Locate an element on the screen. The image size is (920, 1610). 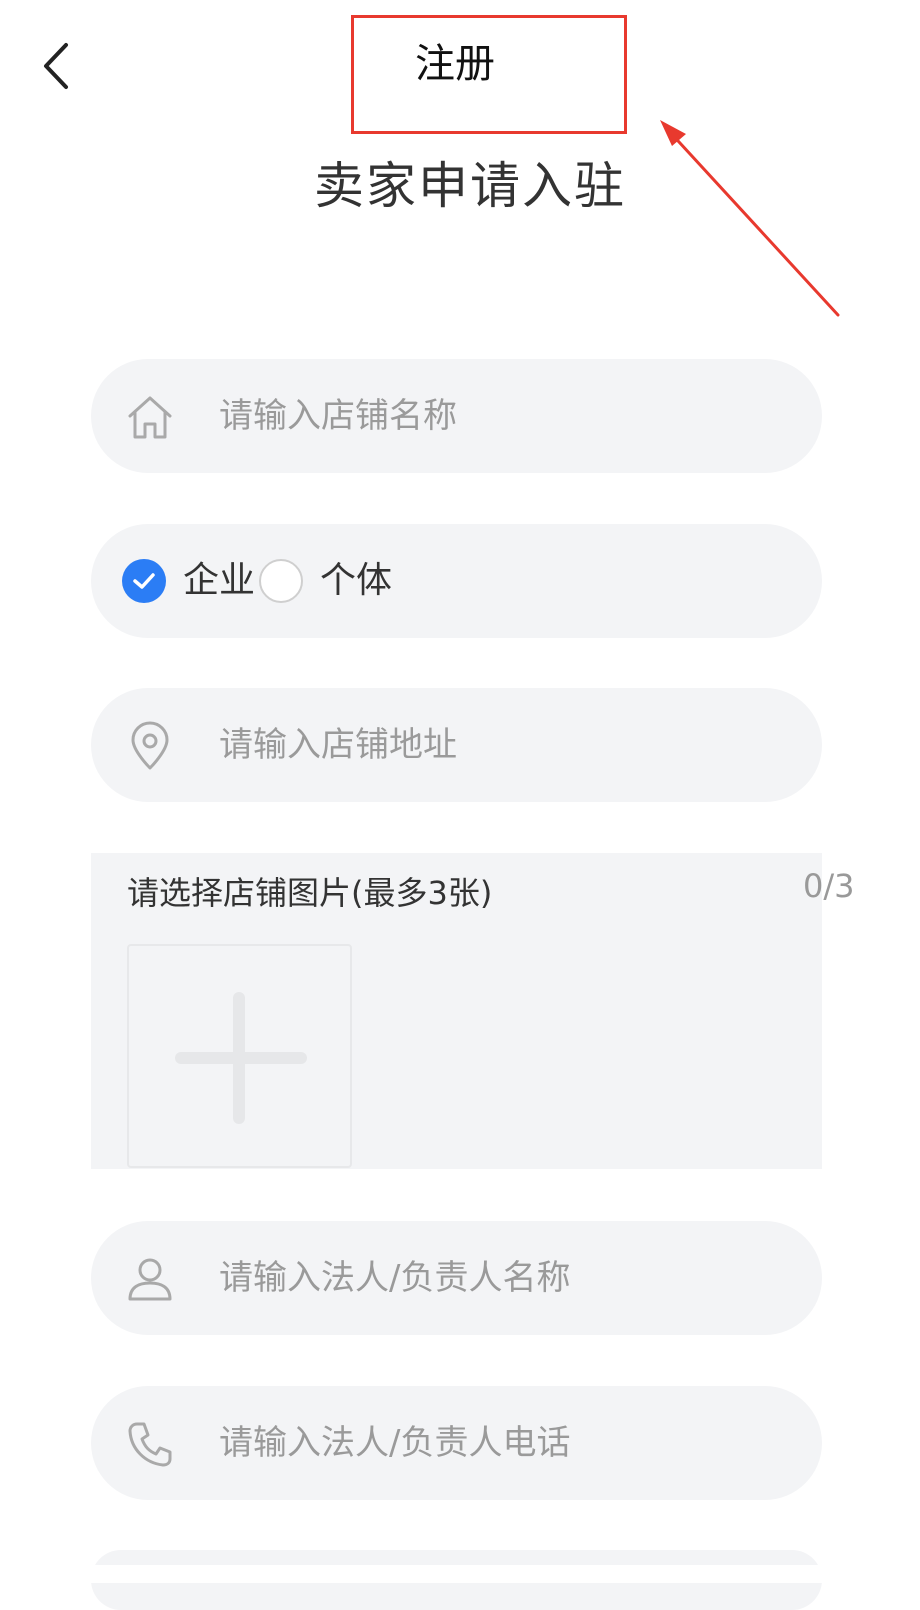
checkmark-icon is located at coordinates (144, 581).